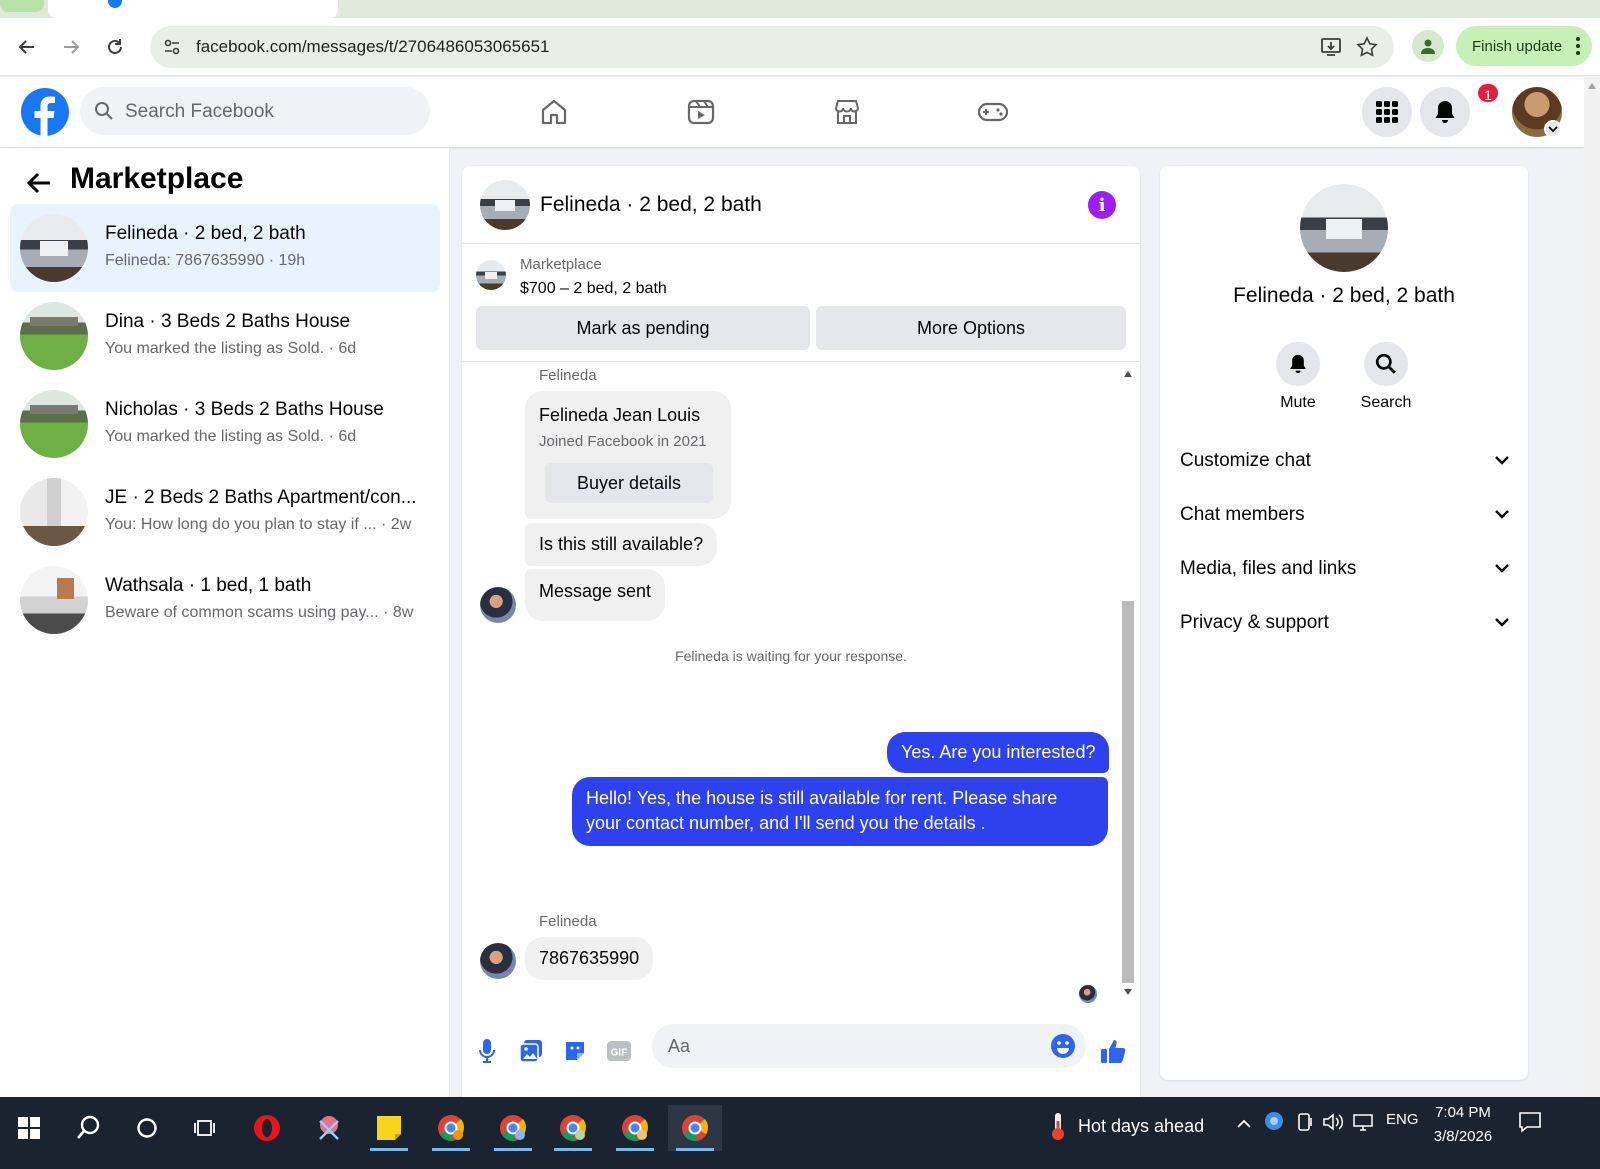 The width and height of the screenshot is (1600, 1169). What do you see at coordinates (651, 205) in the screenshot?
I see `chat-title: Felineda · 2 bed, 2 bath` at bounding box center [651, 205].